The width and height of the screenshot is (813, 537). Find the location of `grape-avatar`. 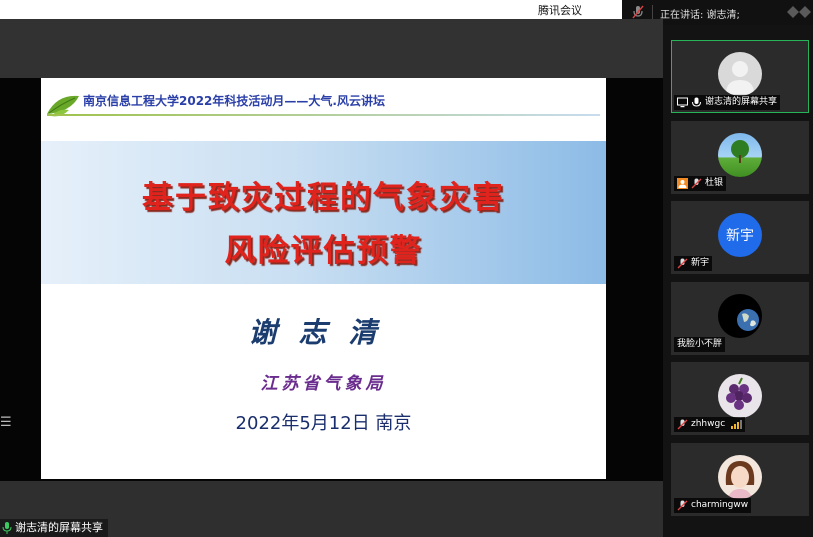

grape-avatar is located at coordinates (740, 396).